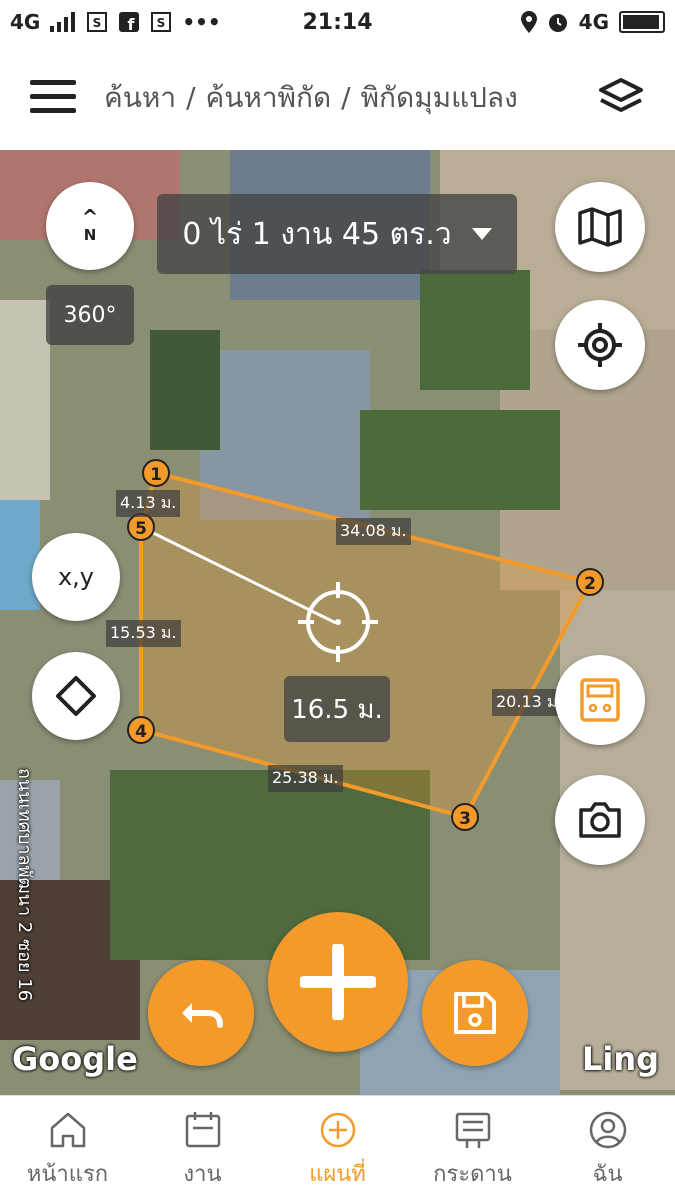 The height and width of the screenshot is (1201, 675). What do you see at coordinates (373, 531) in the screenshot?
I see `edge-label-1-2: 34.08 ม.` at bounding box center [373, 531].